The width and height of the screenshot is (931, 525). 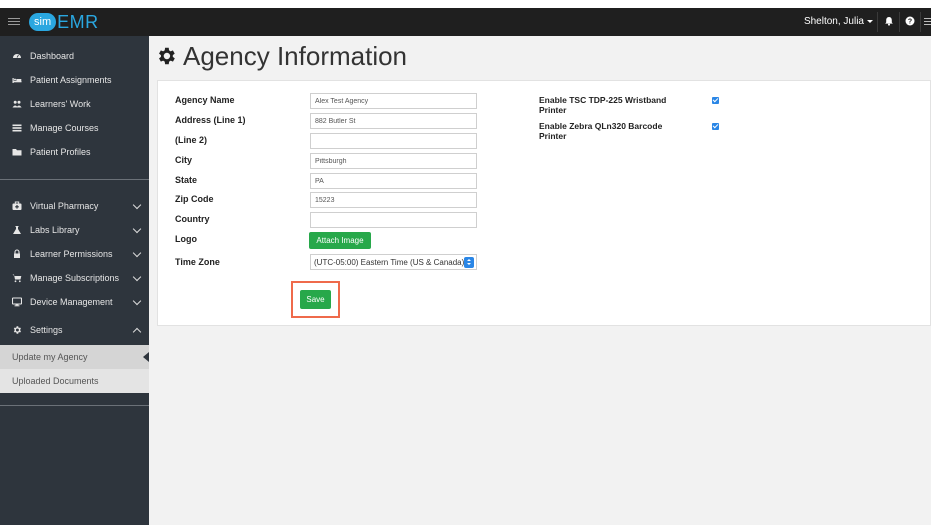 I want to click on settings-submenu: Update my Agency Uploaded Documents, so click(x=74, y=369).